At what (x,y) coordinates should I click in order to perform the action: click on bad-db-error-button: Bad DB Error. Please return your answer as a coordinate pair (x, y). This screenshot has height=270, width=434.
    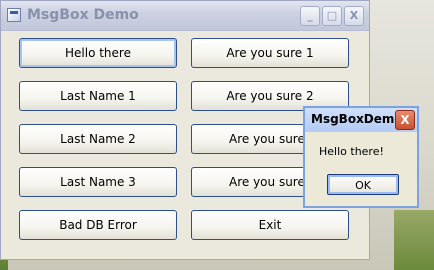
    Looking at the image, I should click on (98, 225).